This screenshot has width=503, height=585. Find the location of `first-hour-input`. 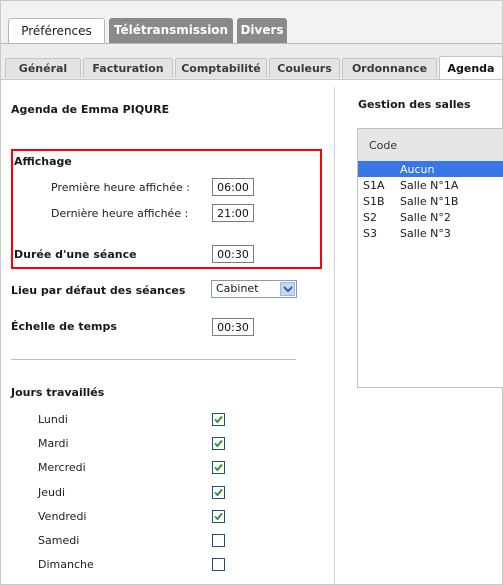

first-hour-input is located at coordinates (233, 187).